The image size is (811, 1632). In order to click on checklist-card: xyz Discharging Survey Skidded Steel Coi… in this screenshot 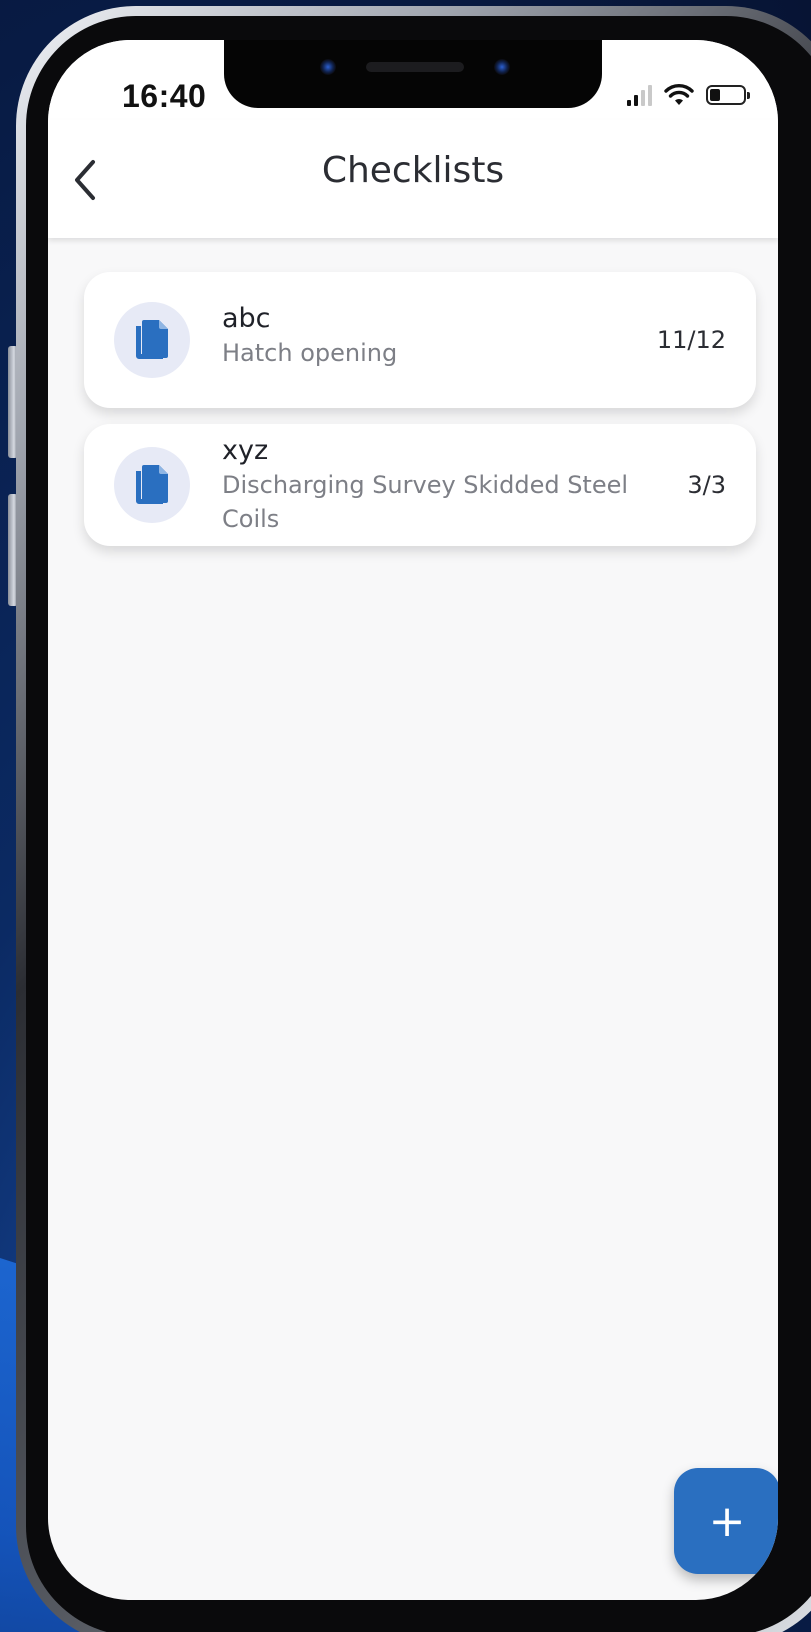, I will do `click(420, 485)`.